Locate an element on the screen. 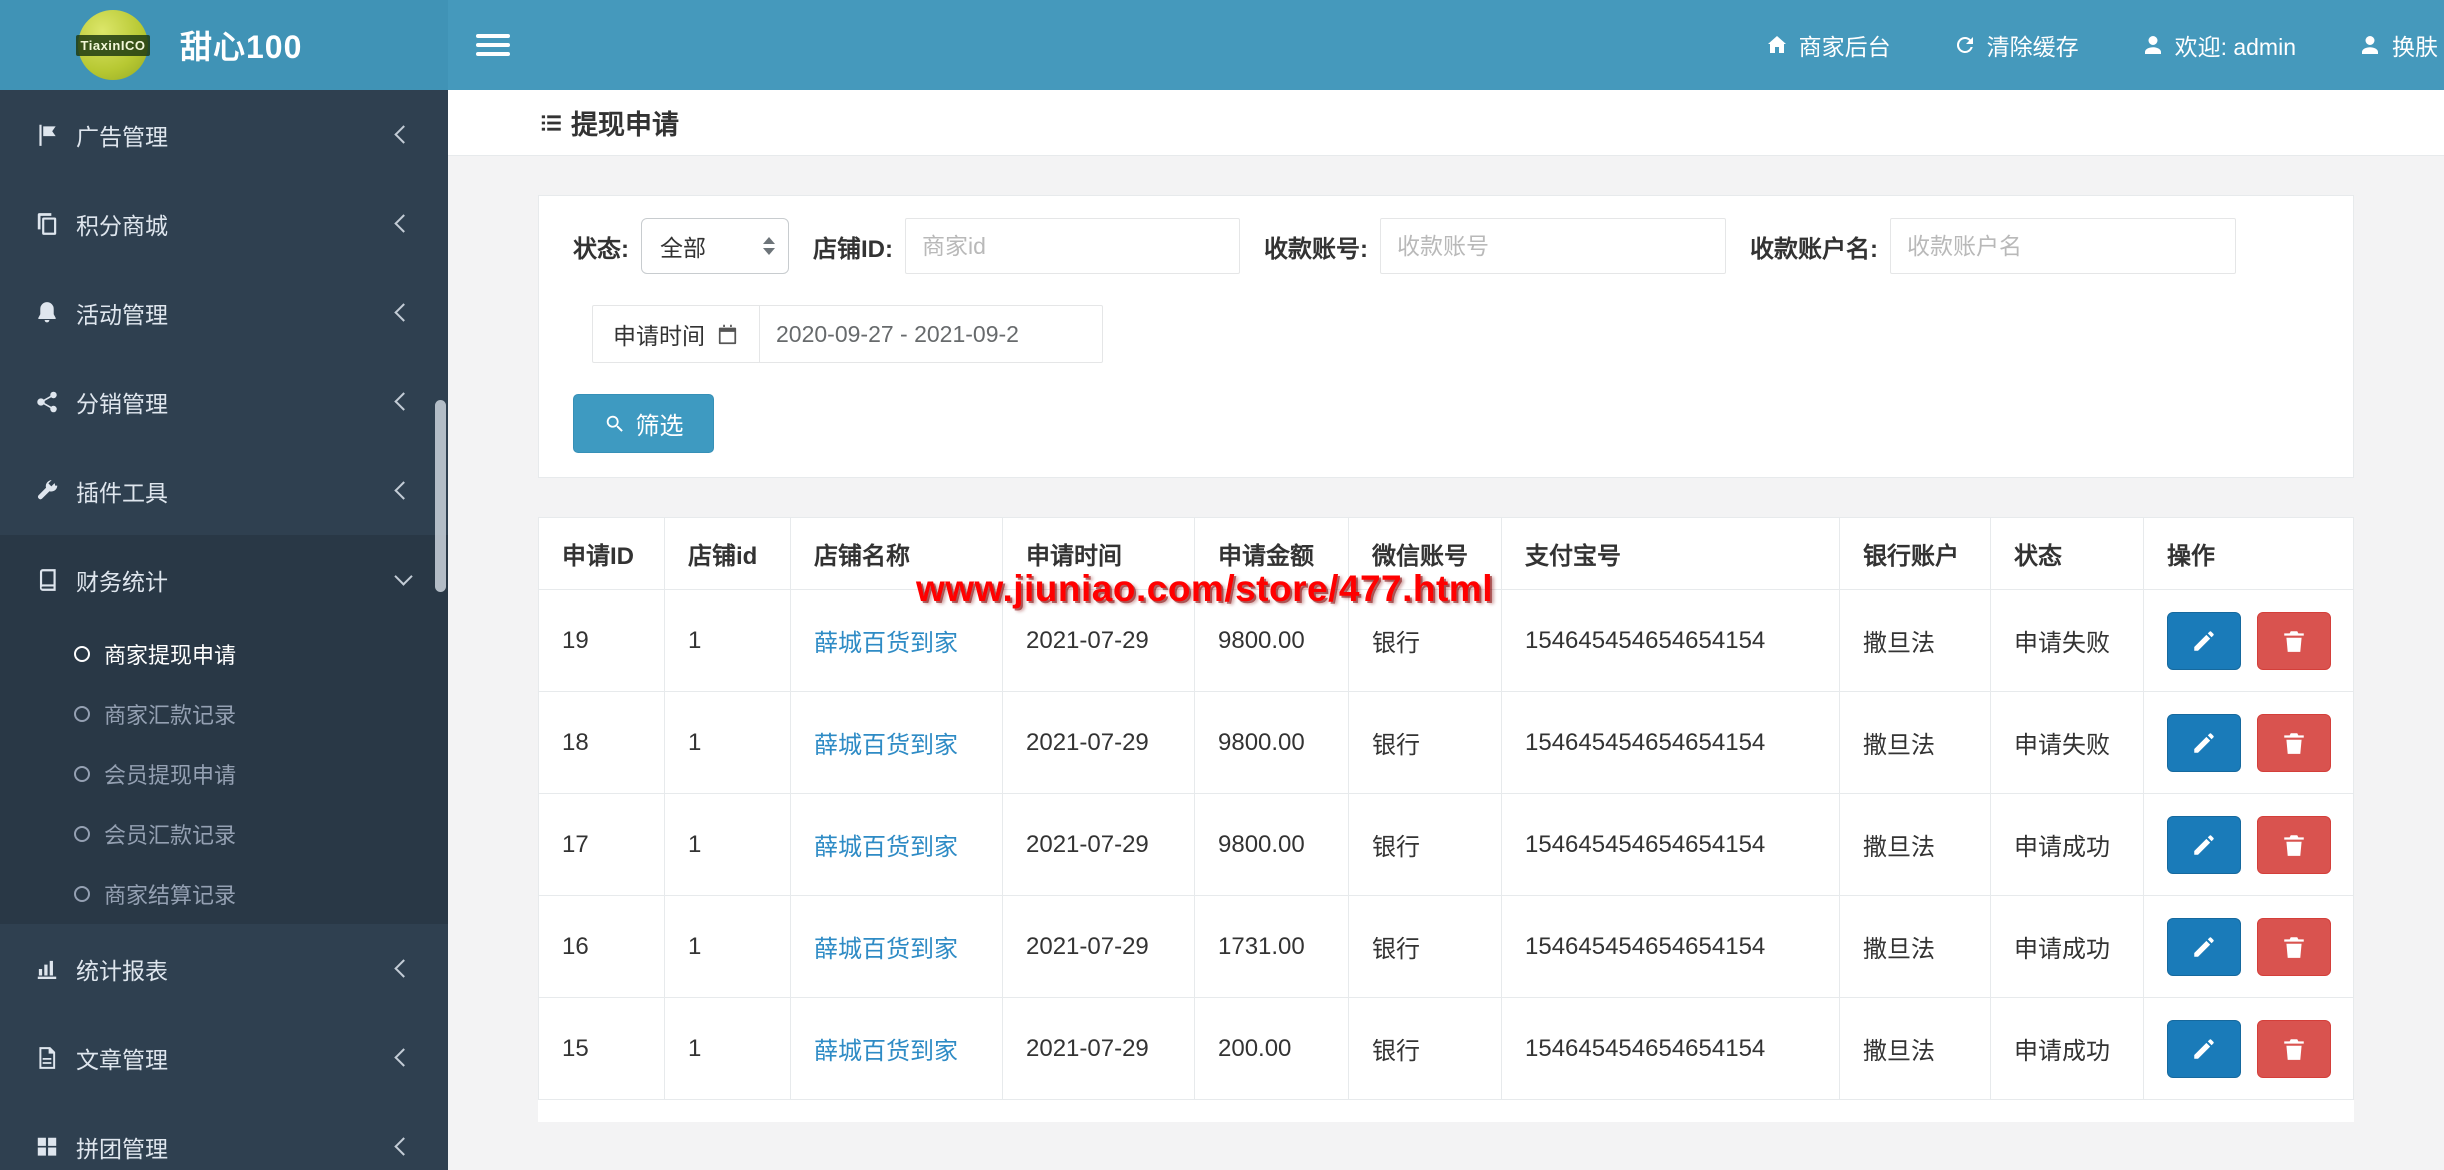  sidebar-section-finance: 财务统计 商家提现申请 商家汇款记录 会员提现申请 会员汇款记录 商家结算记录 is located at coordinates (224, 729).